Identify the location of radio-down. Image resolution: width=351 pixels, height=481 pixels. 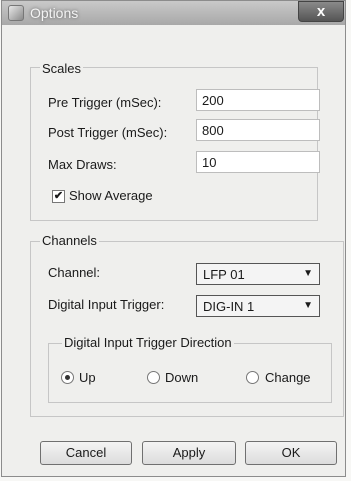
(153, 377).